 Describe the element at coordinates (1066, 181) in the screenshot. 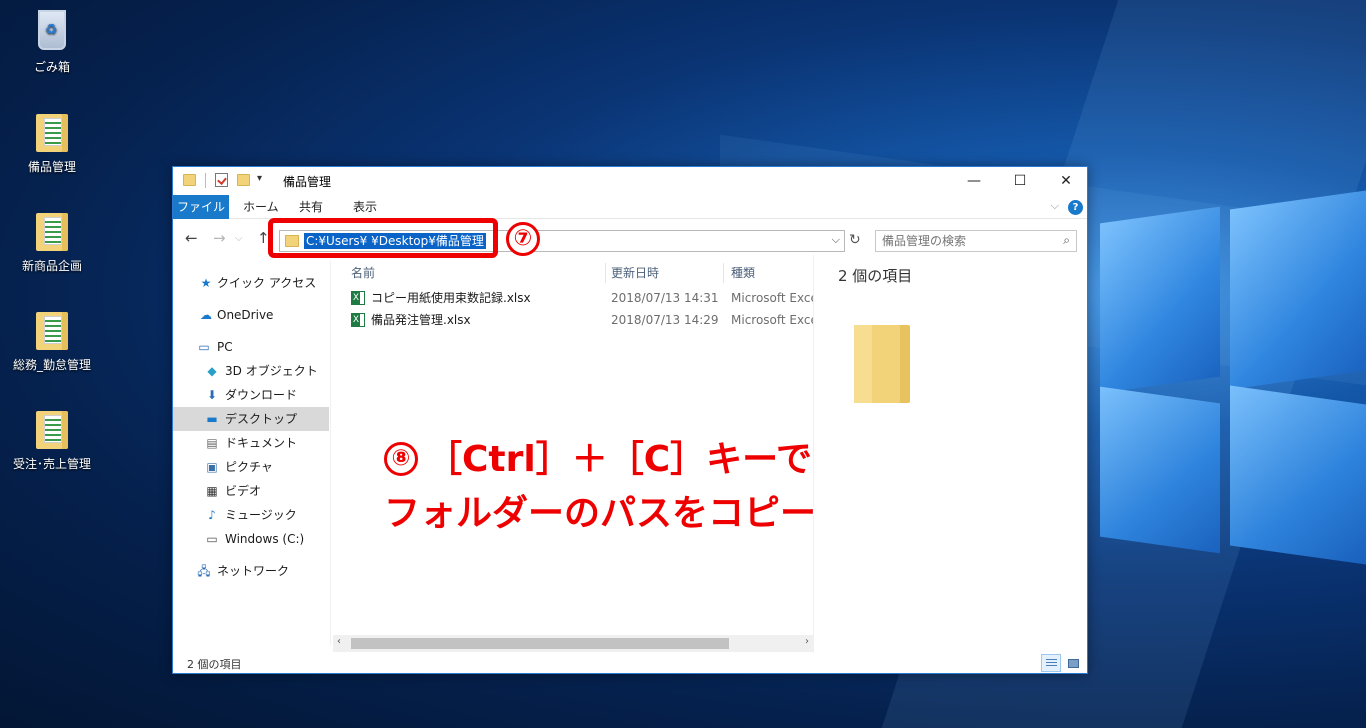

I see `close-button: ✕` at that location.